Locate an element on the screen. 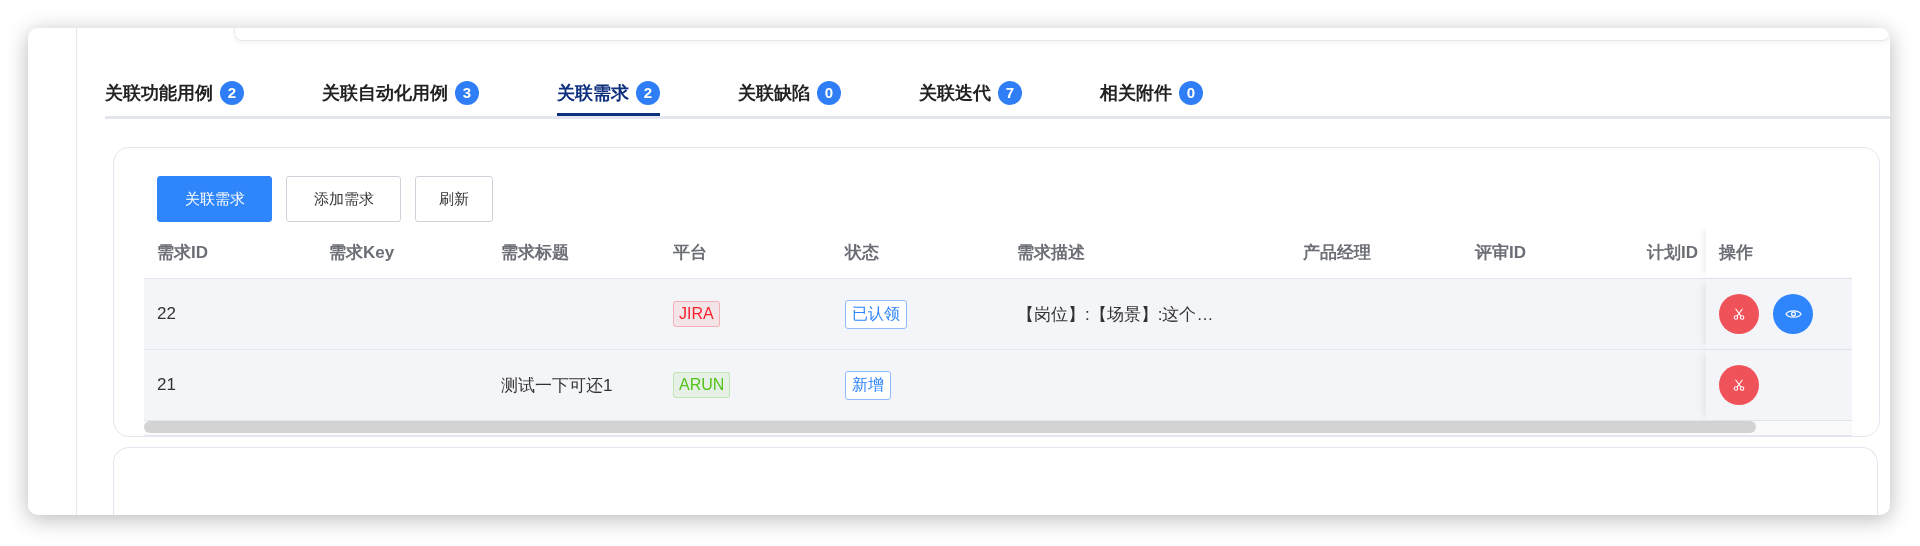  eye-icon is located at coordinates (1793, 314).